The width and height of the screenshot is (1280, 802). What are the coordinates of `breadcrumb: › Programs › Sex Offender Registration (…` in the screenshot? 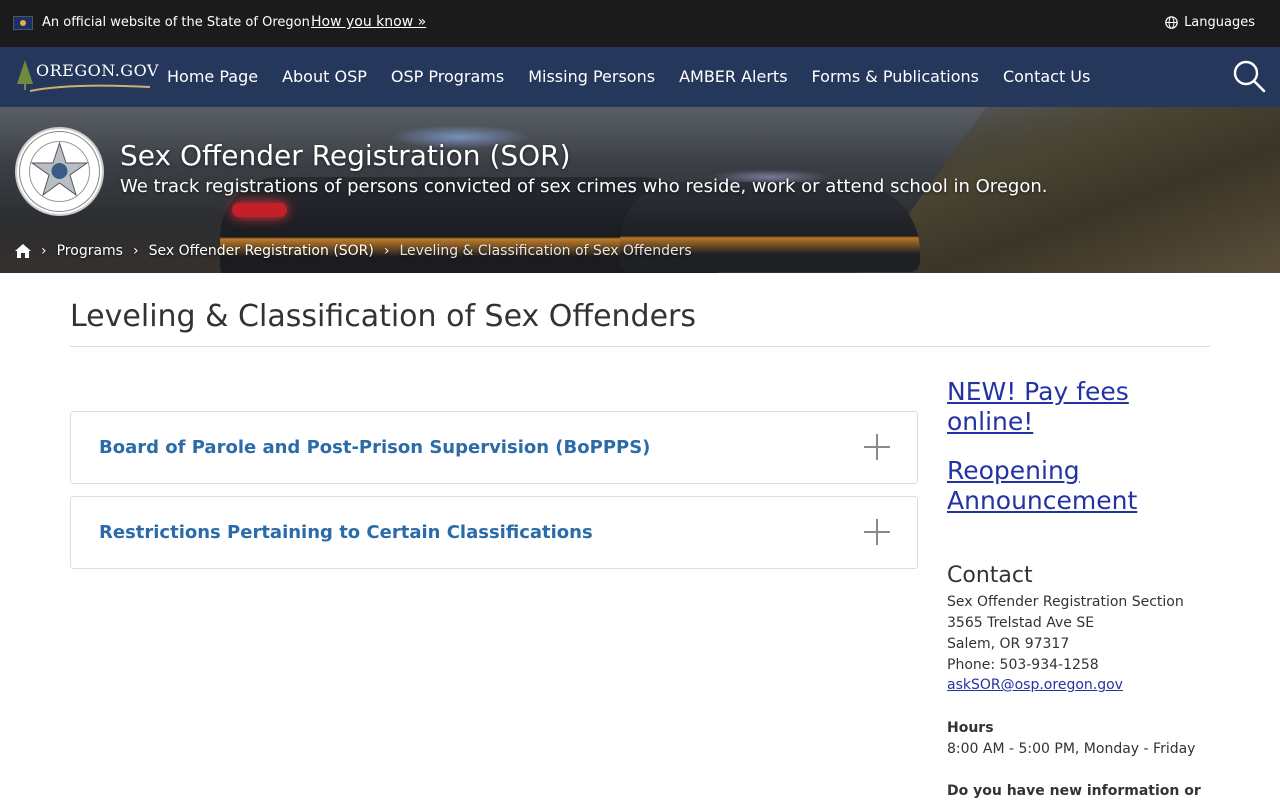 It's located at (353, 251).